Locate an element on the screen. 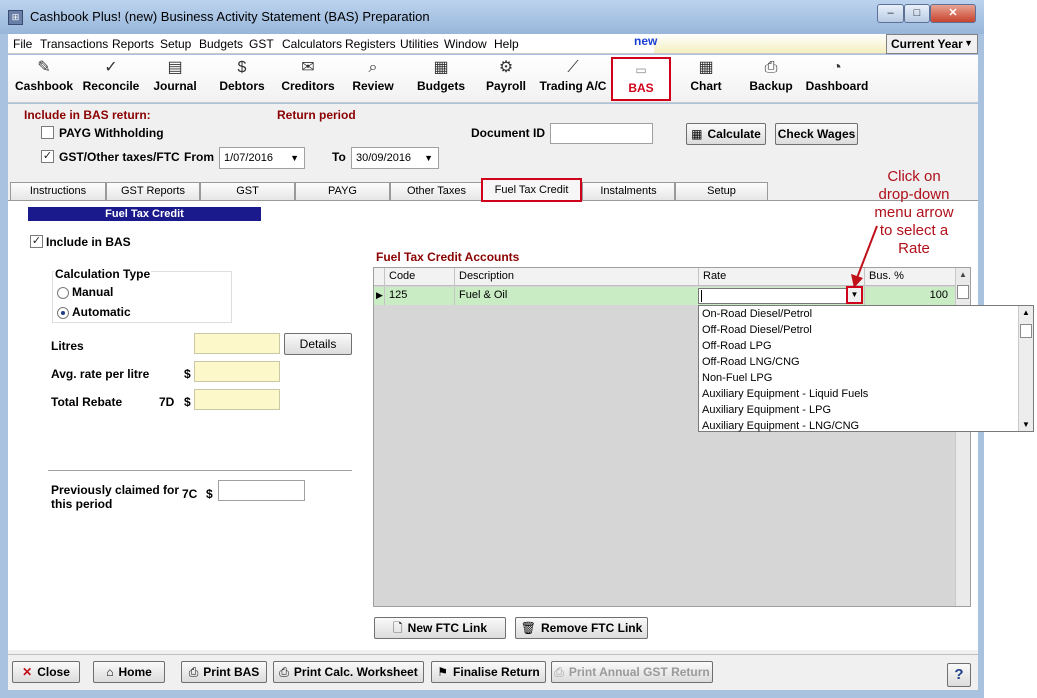 The image size is (1037, 698). toolbar-review-button: ⌕ Review is located at coordinates (373, 79).